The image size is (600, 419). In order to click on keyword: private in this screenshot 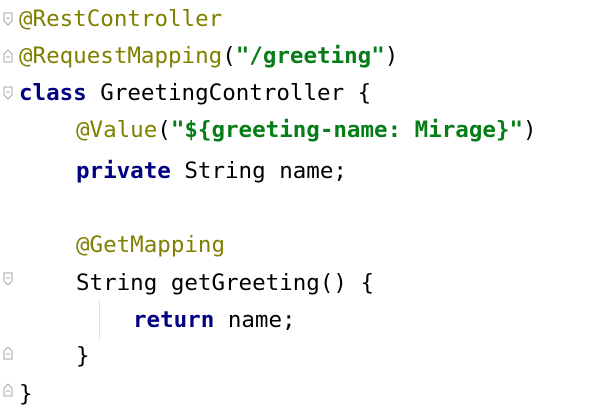, I will do `click(123, 171)`.